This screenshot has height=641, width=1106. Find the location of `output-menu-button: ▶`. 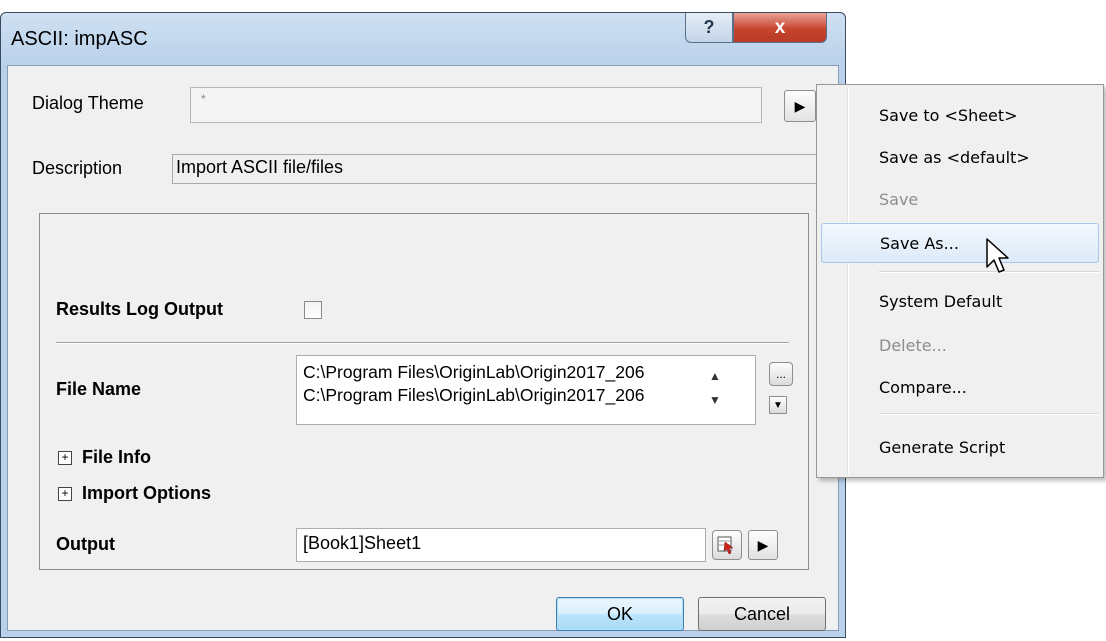

output-menu-button: ▶ is located at coordinates (763, 545).